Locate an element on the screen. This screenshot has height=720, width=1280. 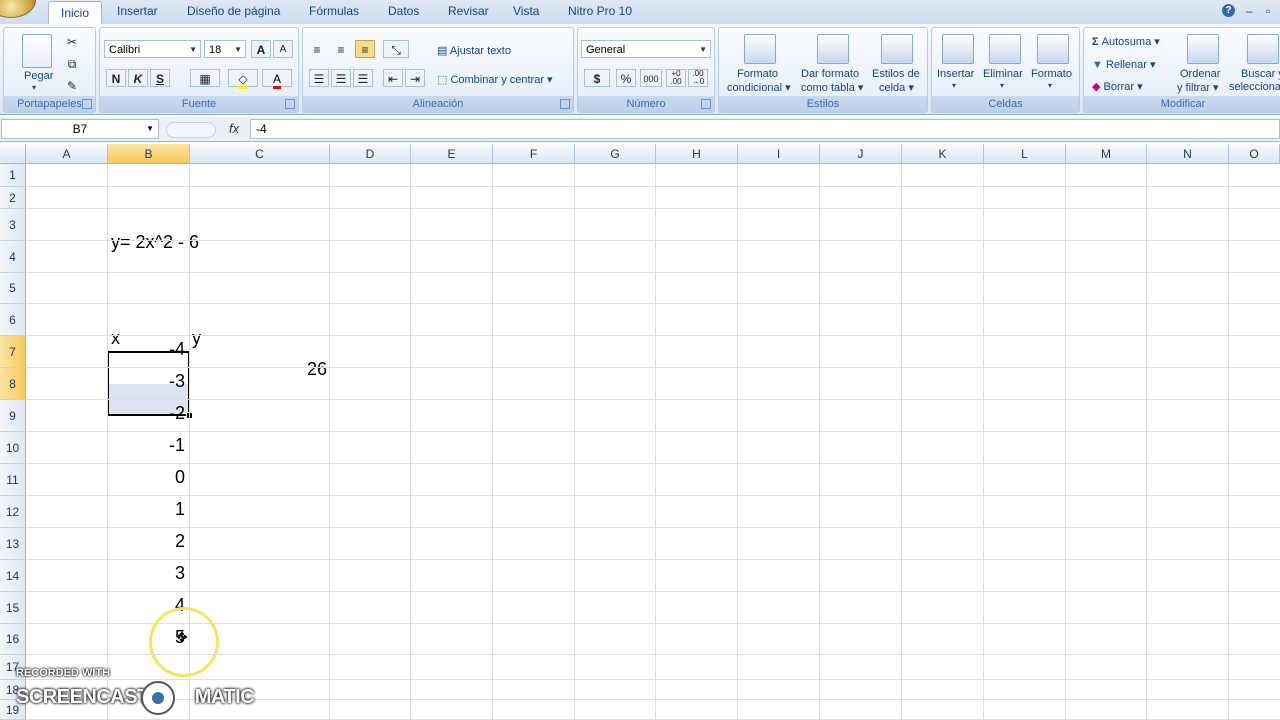
column-header-l: L is located at coordinates (1025, 154).